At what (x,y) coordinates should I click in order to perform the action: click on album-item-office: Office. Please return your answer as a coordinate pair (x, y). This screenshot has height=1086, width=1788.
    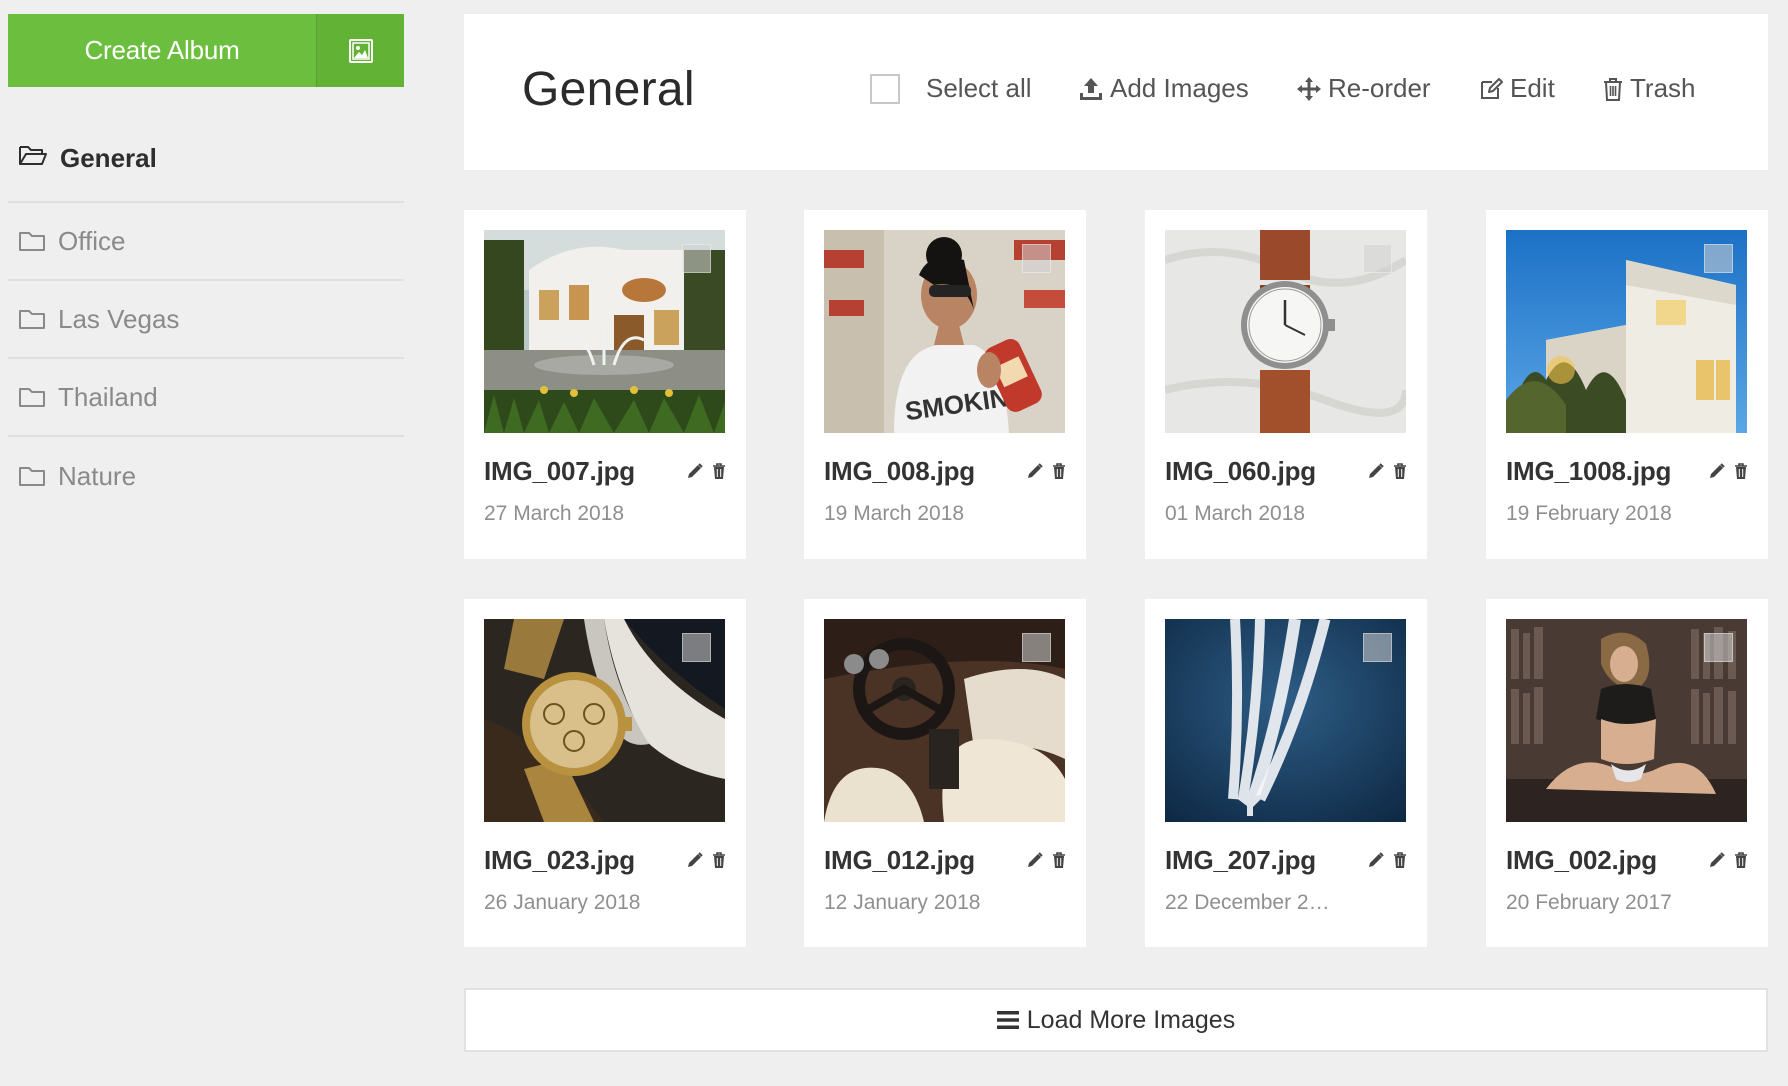
    Looking at the image, I should click on (206, 242).